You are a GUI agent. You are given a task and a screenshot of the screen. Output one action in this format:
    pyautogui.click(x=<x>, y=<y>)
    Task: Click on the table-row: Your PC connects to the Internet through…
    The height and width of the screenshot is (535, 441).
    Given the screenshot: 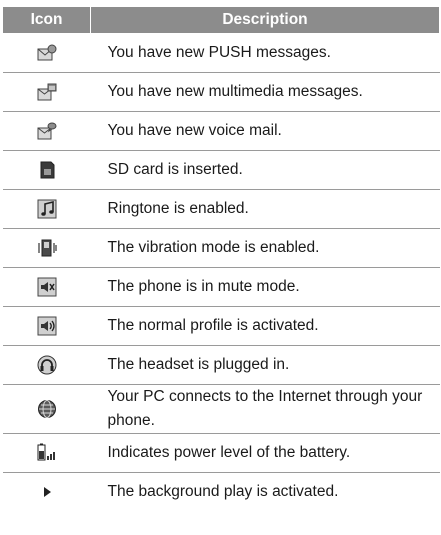 What is the action you would take?
    pyautogui.click(x=221, y=409)
    